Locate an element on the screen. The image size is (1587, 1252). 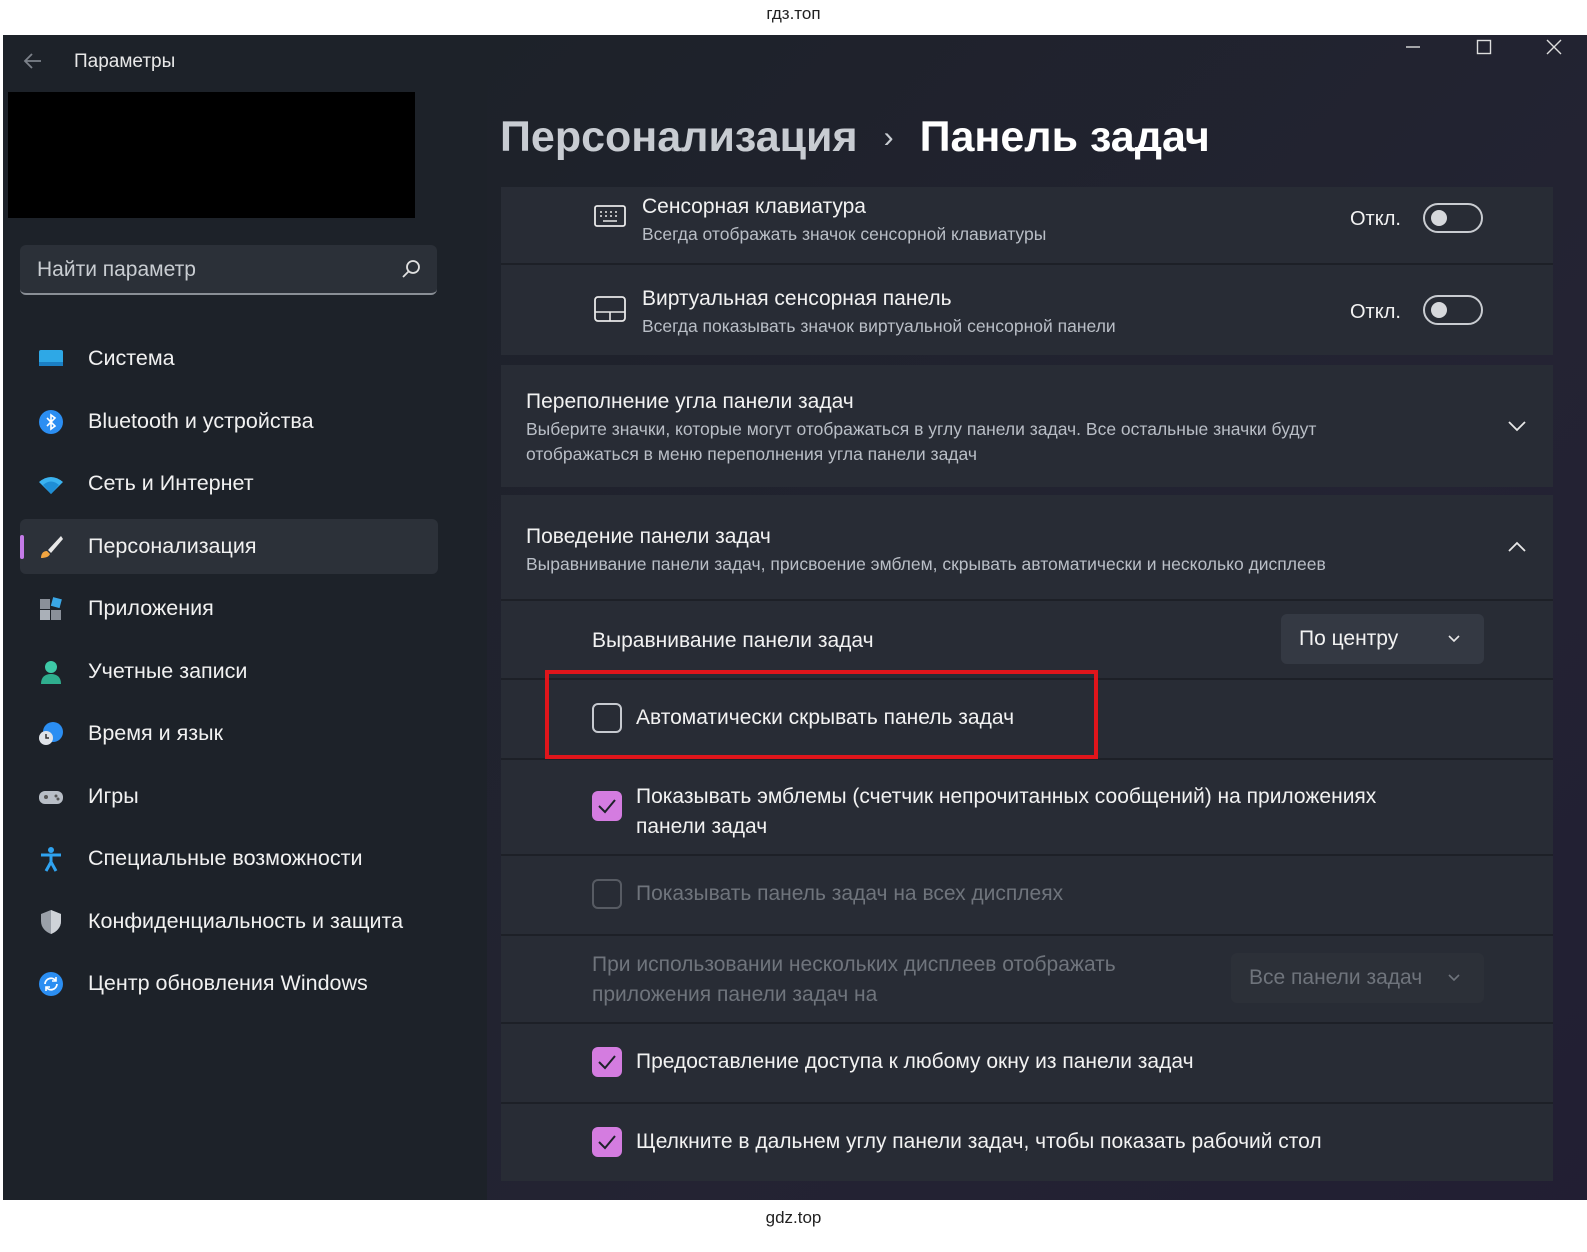
alignment-dropdown: По центру is located at coordinates (1382, 639).